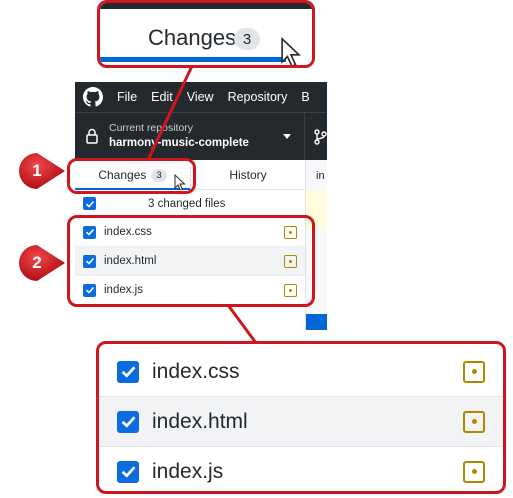  What do you see at coordinates (287, 136) in the screenshot?
I see `caret-down-icon` at bounding box center [287, 136].